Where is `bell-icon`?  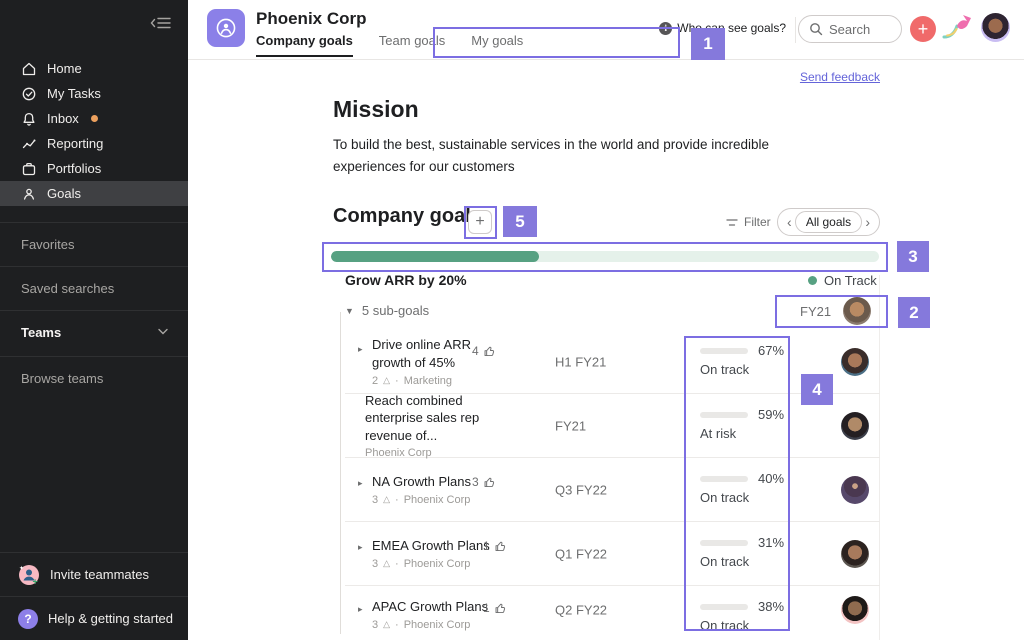 bell-icon is located at coordinates (29, 119).